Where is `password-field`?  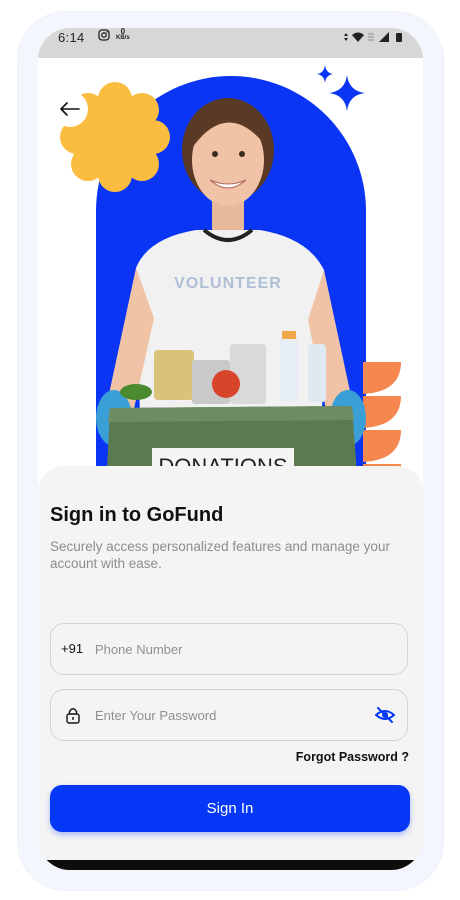
password-field is located at coordinates (229, 715).